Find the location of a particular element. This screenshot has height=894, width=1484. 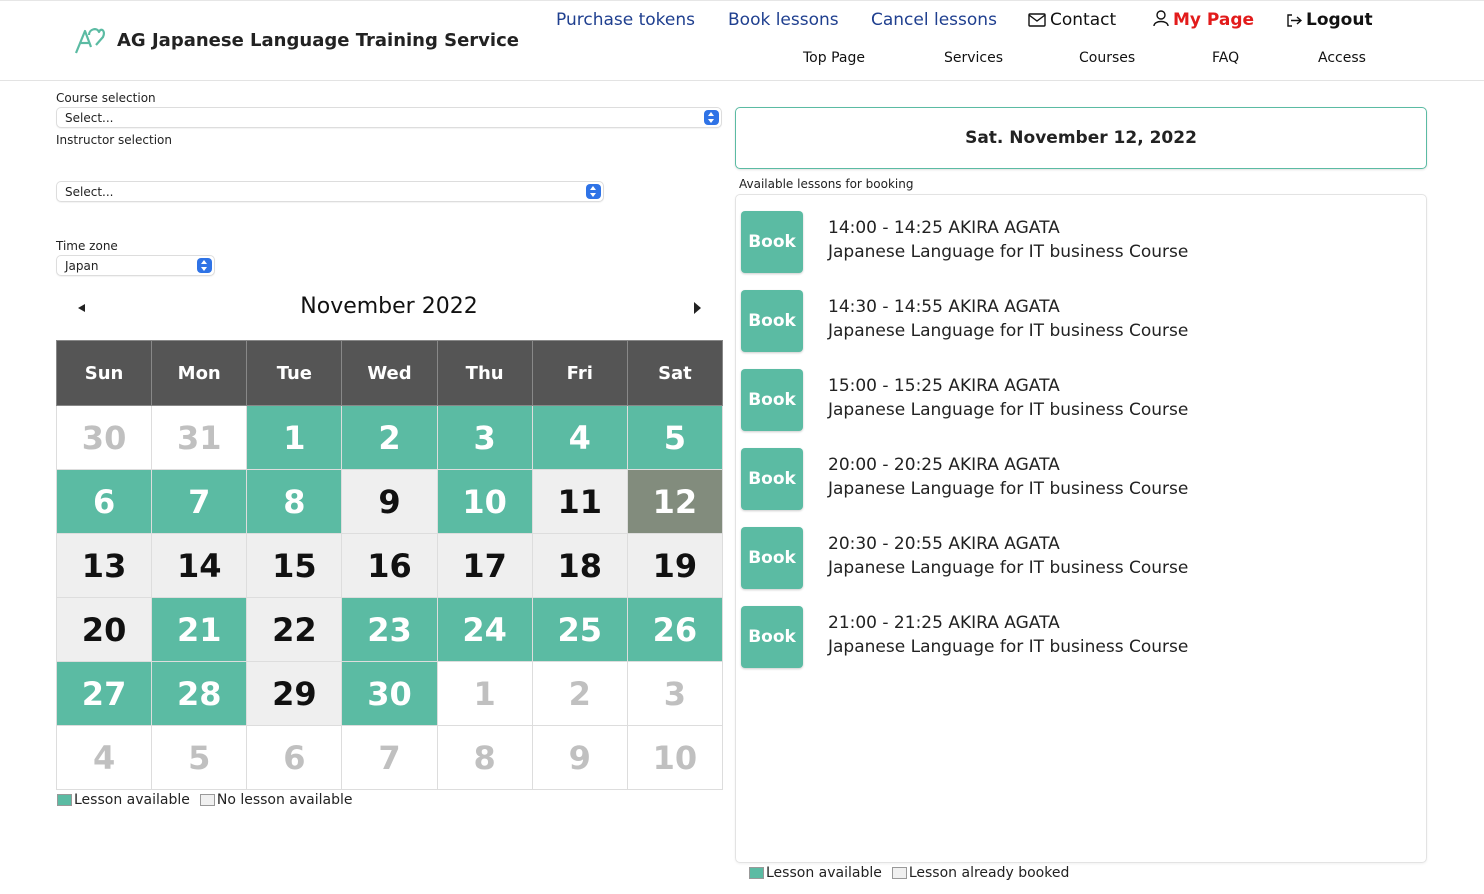

legend-available-swatch is located at coordinates (64, 800).